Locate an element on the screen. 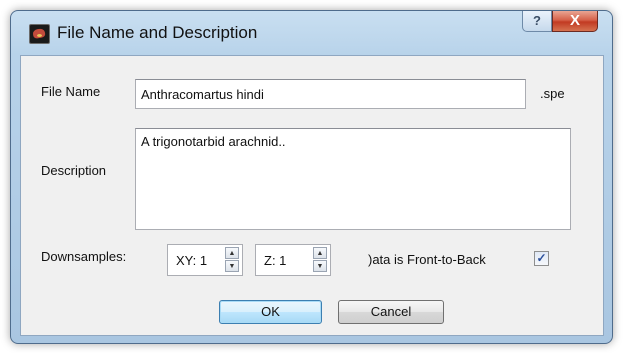 The width and height of the screenshot is (625, 353). help-icon: ? is located at coordinates (537, 20).